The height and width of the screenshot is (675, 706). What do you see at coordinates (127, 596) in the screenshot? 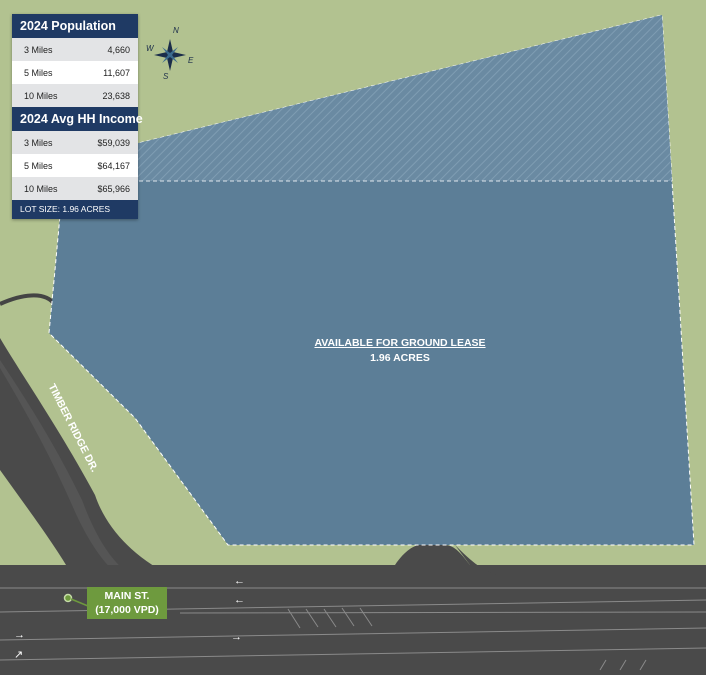
I see `main-street-name: MAIN ST.` at bounding box center [127, 596].